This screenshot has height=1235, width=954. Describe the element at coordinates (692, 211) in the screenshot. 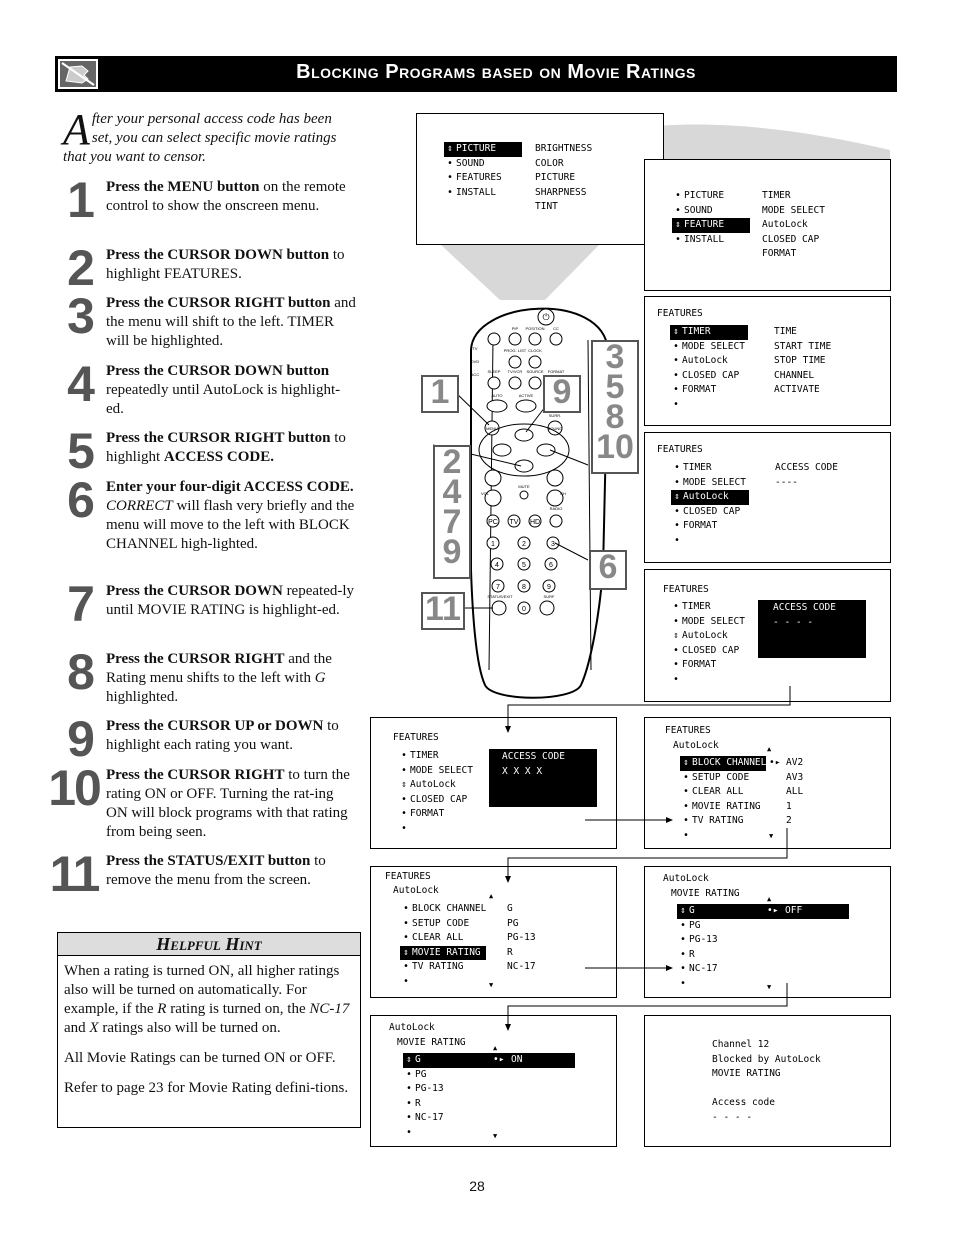

I see `menu-item: • SOUND` at that location.